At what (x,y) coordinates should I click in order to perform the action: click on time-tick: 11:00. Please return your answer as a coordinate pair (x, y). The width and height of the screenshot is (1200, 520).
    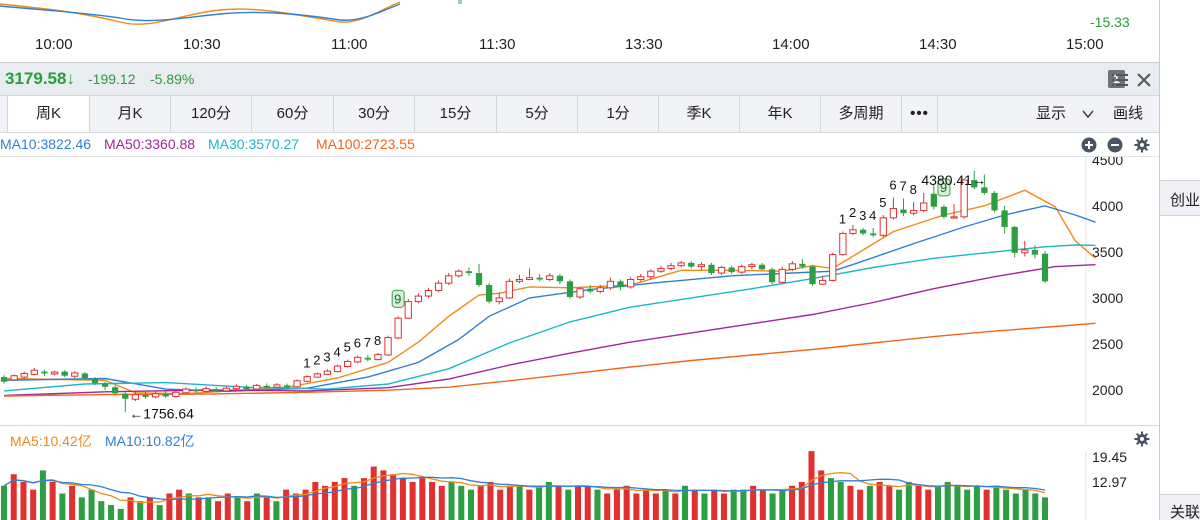
    Looking at the image, I should click on (349, 44).